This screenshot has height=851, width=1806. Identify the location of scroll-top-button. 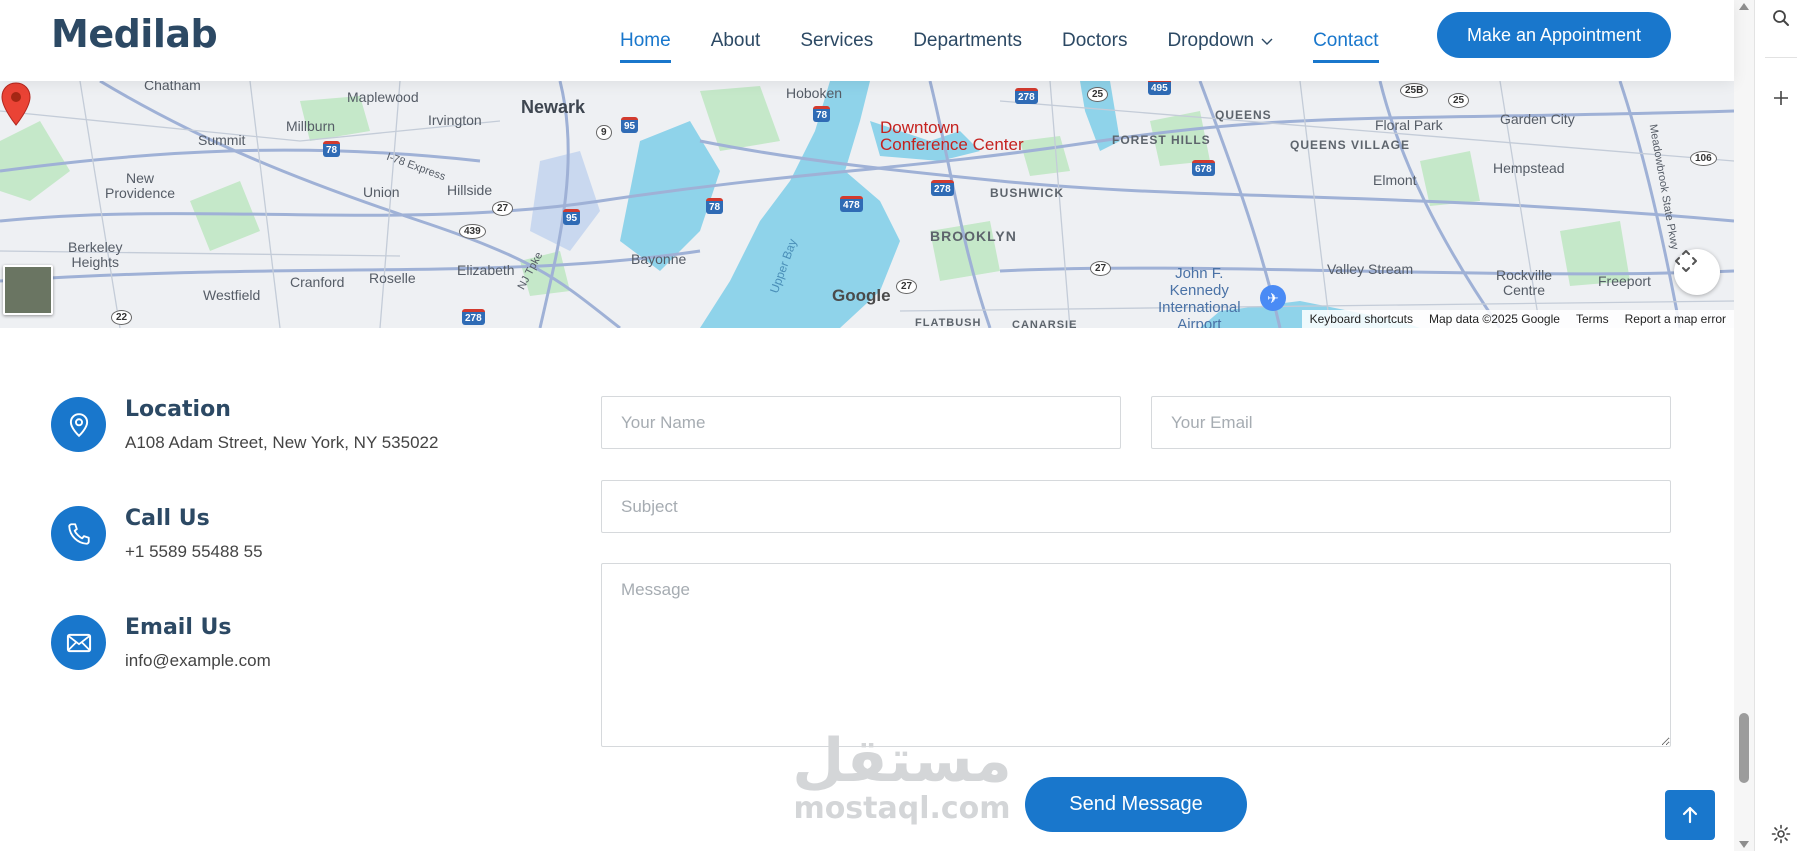
(1690, 815).